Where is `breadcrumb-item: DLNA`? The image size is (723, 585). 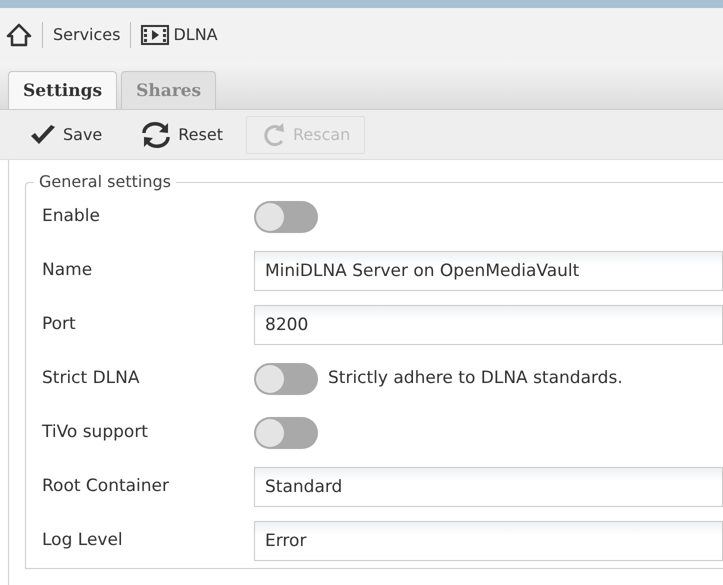 breadcrumb-item: DLNA is located at coordinates (195, 35).